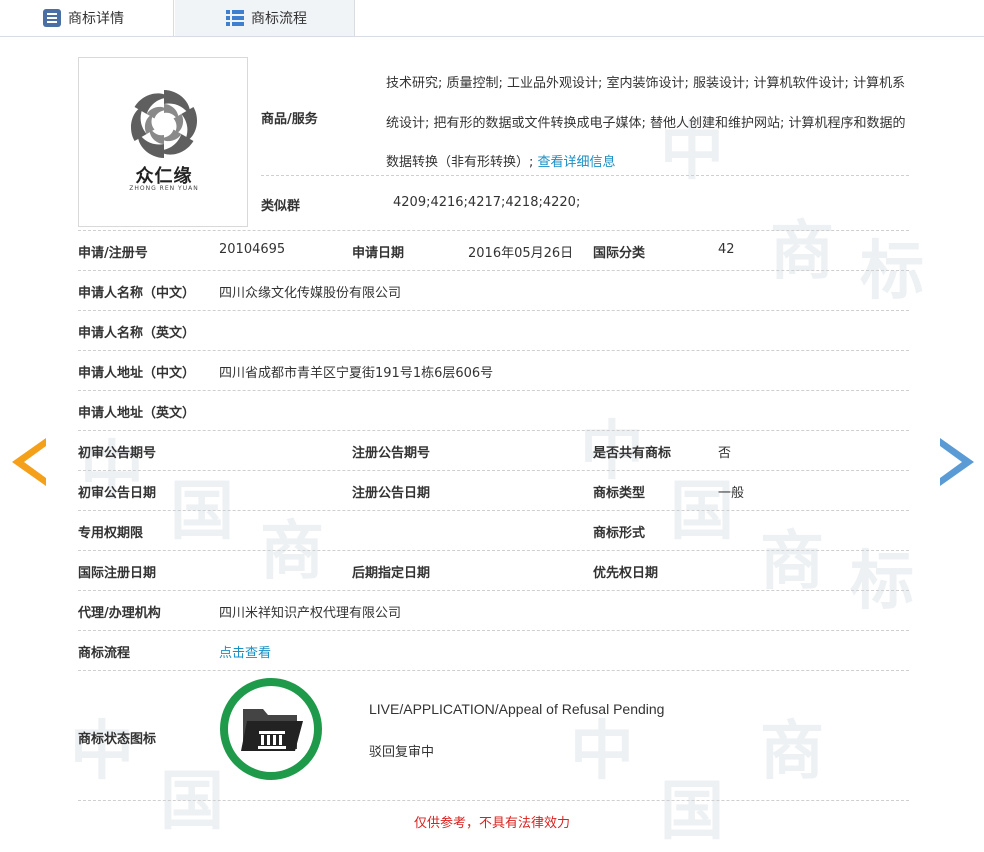  I want to click on apply-date-value: 2016年05月26日, so click(521, 253).